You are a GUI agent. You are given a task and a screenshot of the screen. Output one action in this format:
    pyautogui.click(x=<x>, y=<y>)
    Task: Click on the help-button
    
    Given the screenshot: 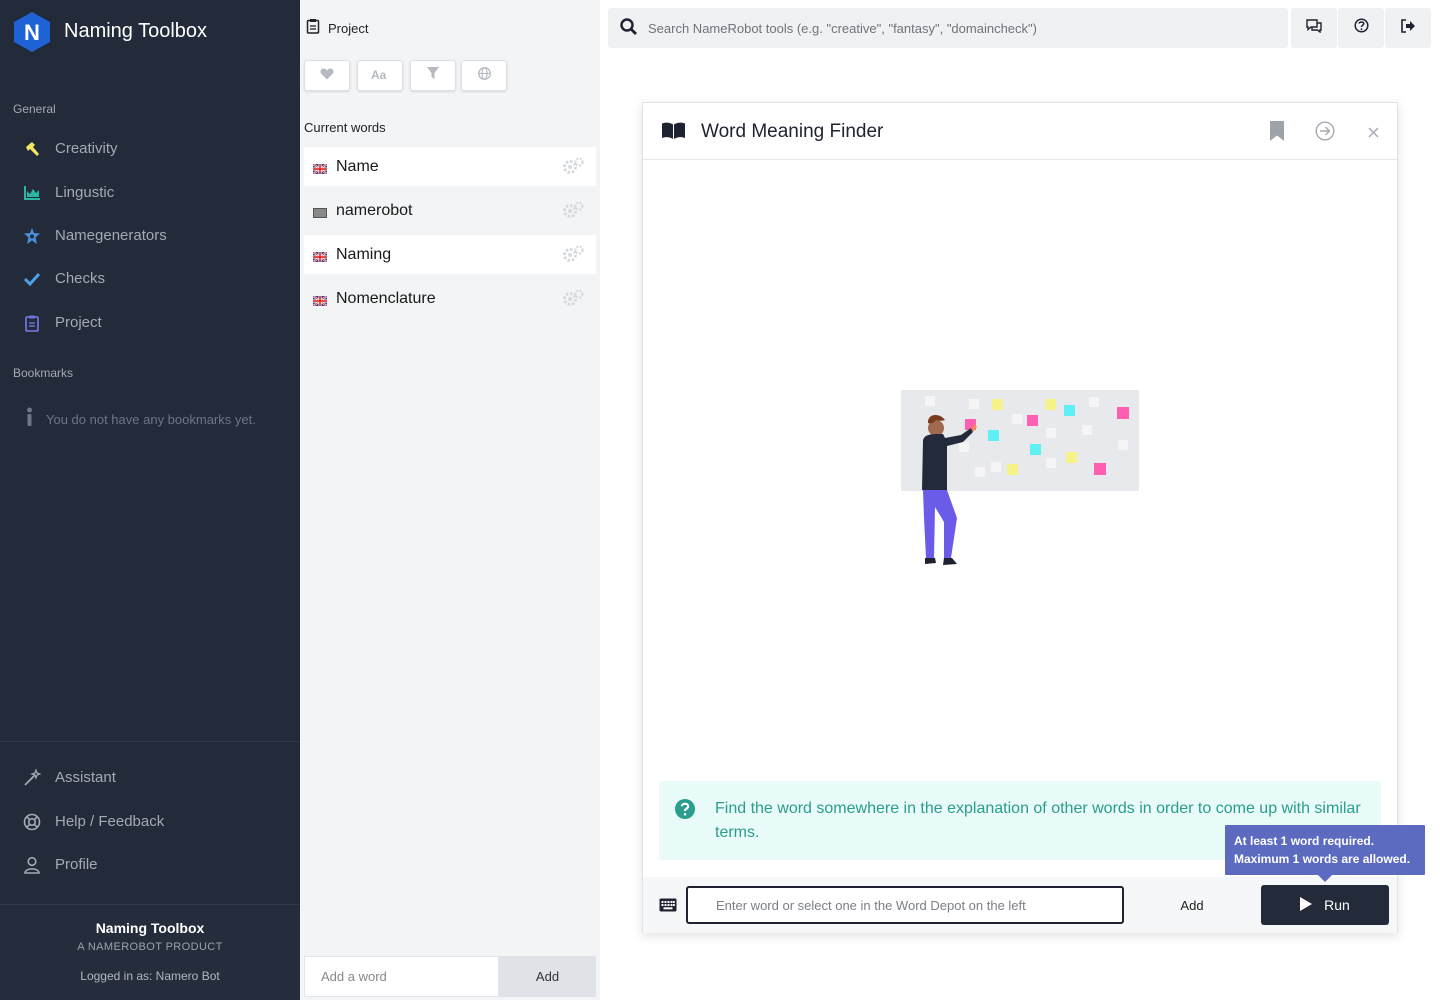 What is the action you would take?
    pyautogui.click(x=1361, y=28)
    